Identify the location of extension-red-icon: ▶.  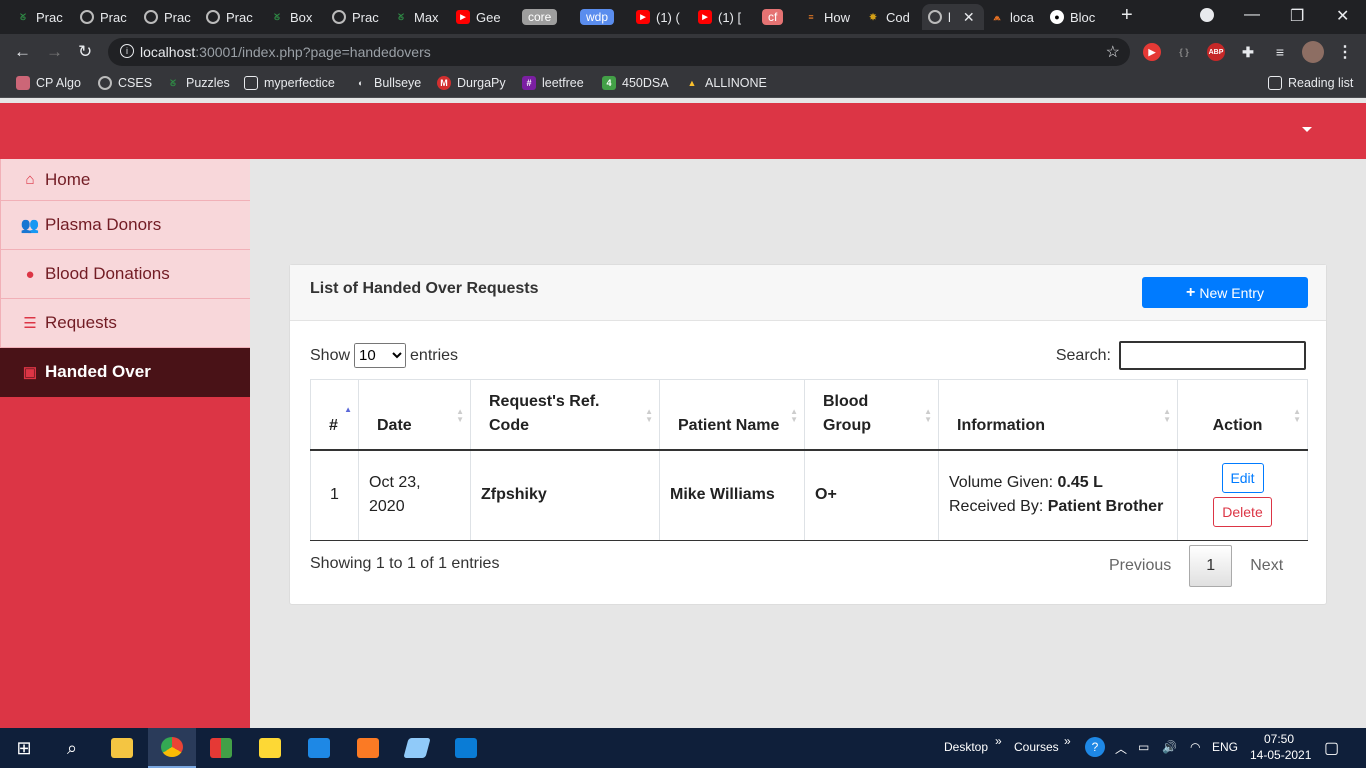
(1152, 52).